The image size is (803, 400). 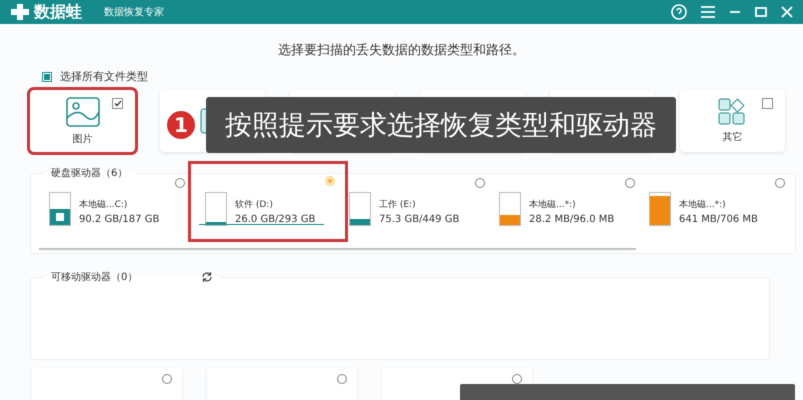 What do you see at coordinates (571, 219) in the screenshot?
I see `drive-size: 28.2 MB/96.0 MB` at bounding box center [571, 219].